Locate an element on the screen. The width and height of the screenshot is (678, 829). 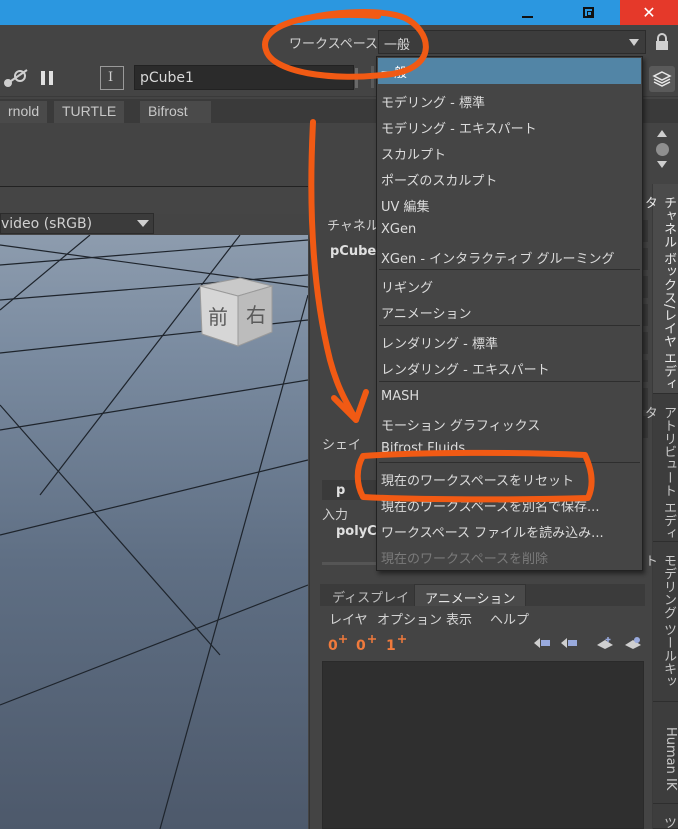
minimize-button is located at coordinates (527, 12).